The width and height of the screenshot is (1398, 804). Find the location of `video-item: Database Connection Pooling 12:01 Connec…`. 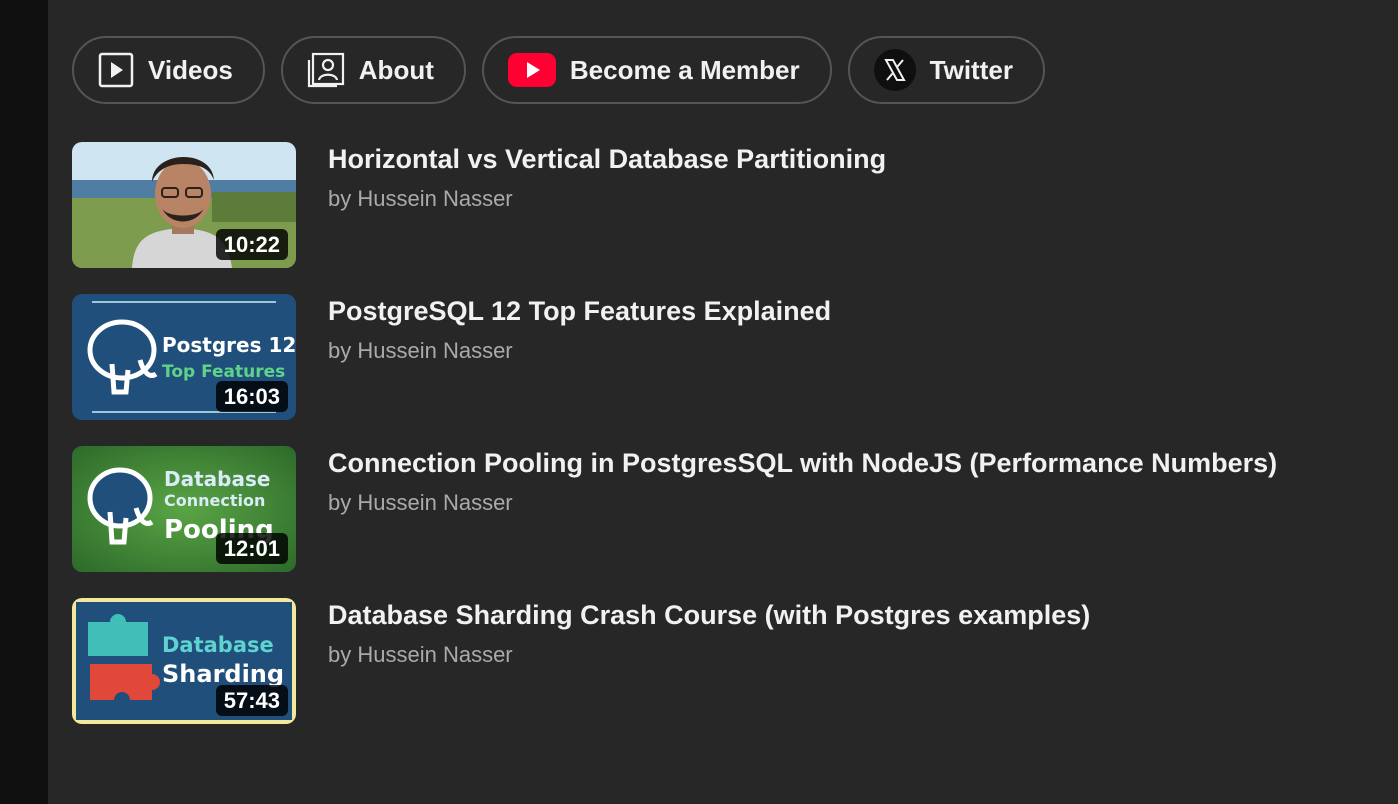

video-item: Database Connection Pooling 12:01 Connec… is located at coordinates (697, 509).